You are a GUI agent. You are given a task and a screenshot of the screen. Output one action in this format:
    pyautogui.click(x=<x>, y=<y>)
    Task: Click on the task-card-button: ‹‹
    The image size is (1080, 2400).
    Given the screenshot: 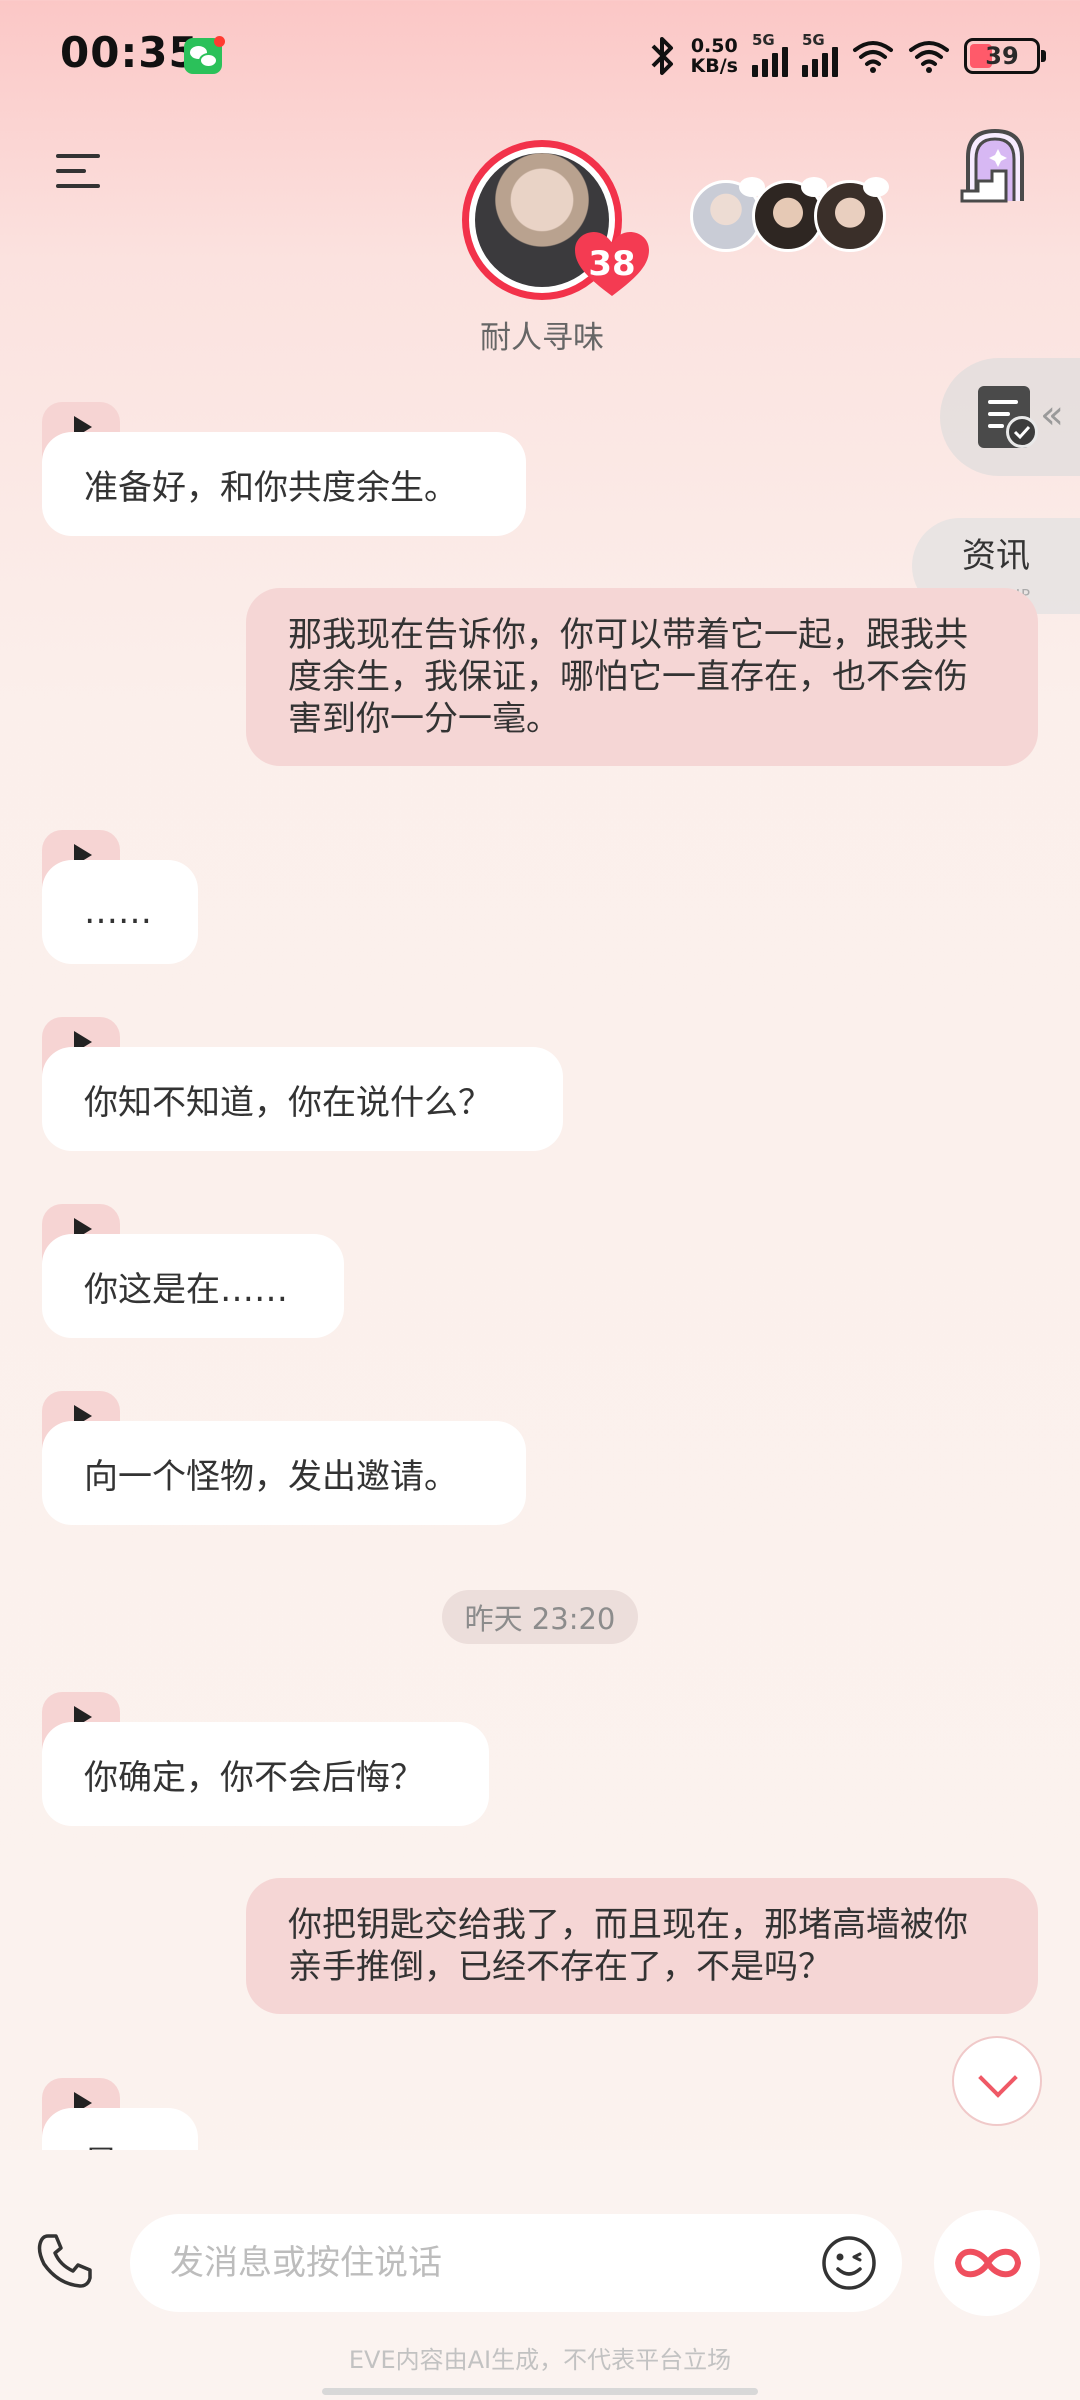 What is the action you would take?
    pyautogui.click(x=1010, y=417)
    